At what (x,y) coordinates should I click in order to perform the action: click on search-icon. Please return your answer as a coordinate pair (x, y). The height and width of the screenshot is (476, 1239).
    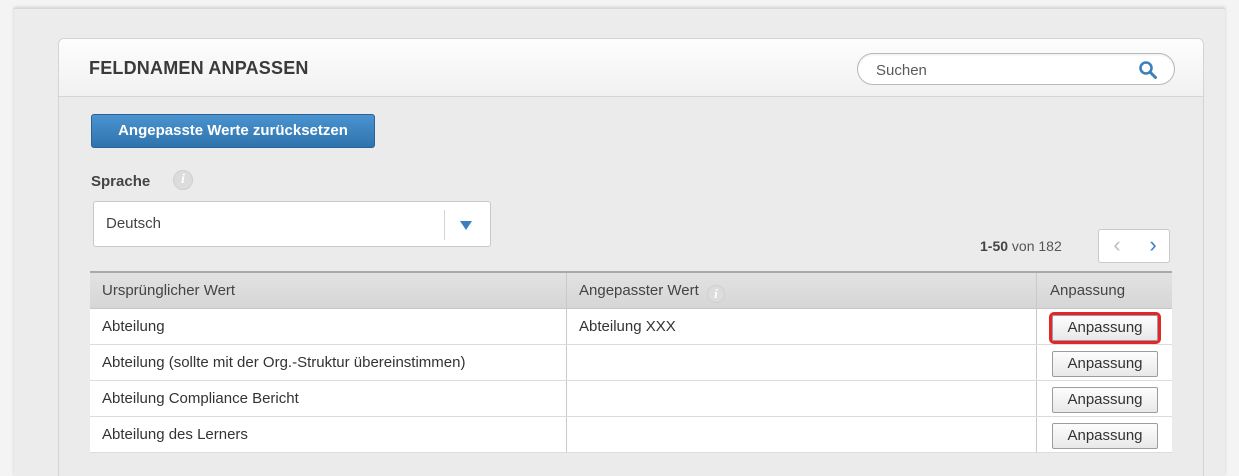
    Looking at the image, I should click on (1148, 70).